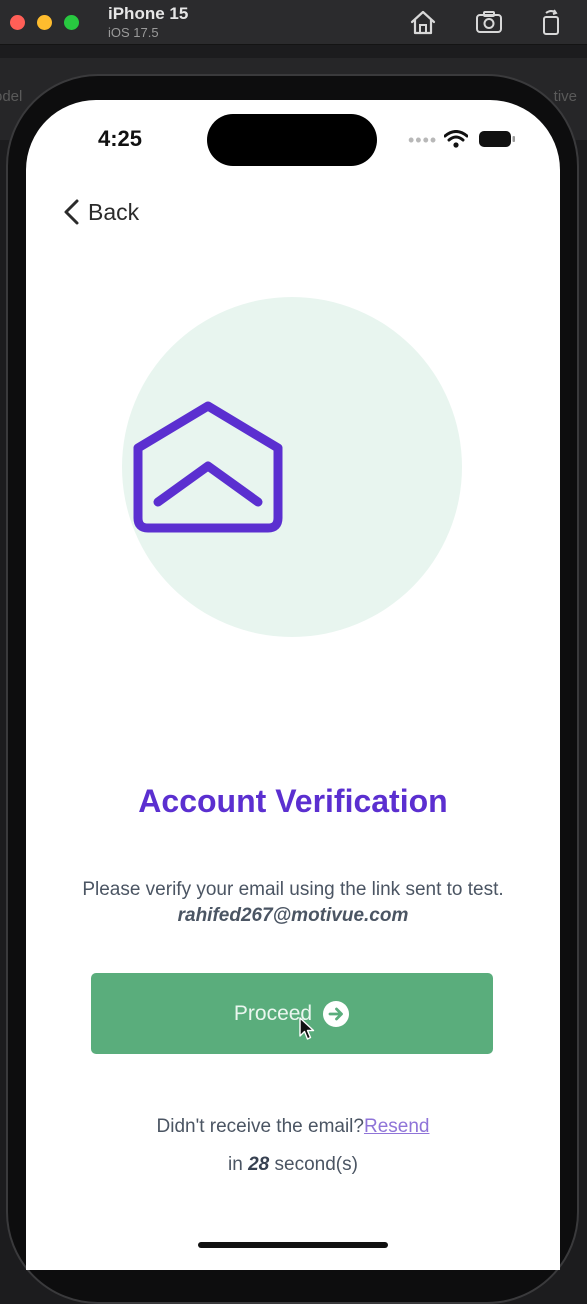 Image resolution: width=587 pixels, height=1304 pixels. I want to click on page-title: Account Verification, so click(293, 801).